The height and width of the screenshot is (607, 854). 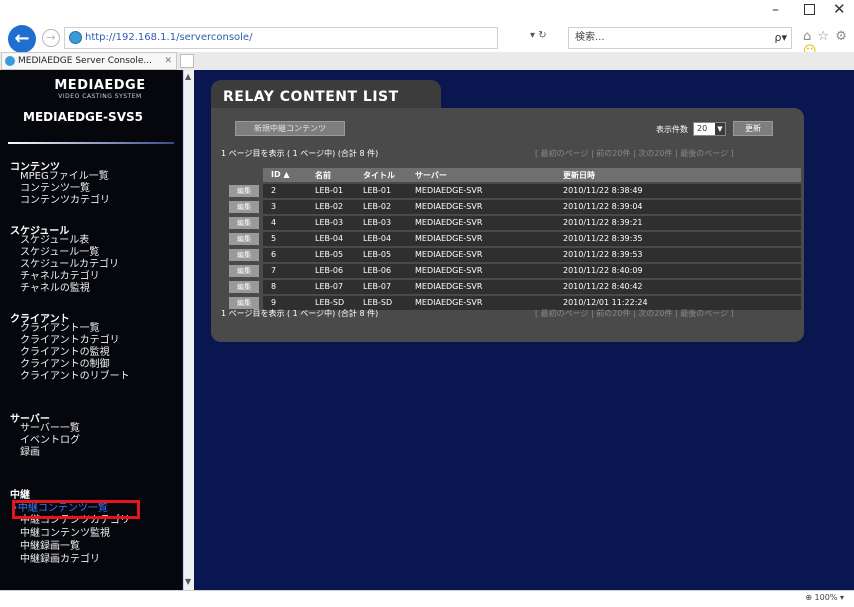 I want to click on sidebar-item-event-log: イベントログ, so click(x=50, y=441).